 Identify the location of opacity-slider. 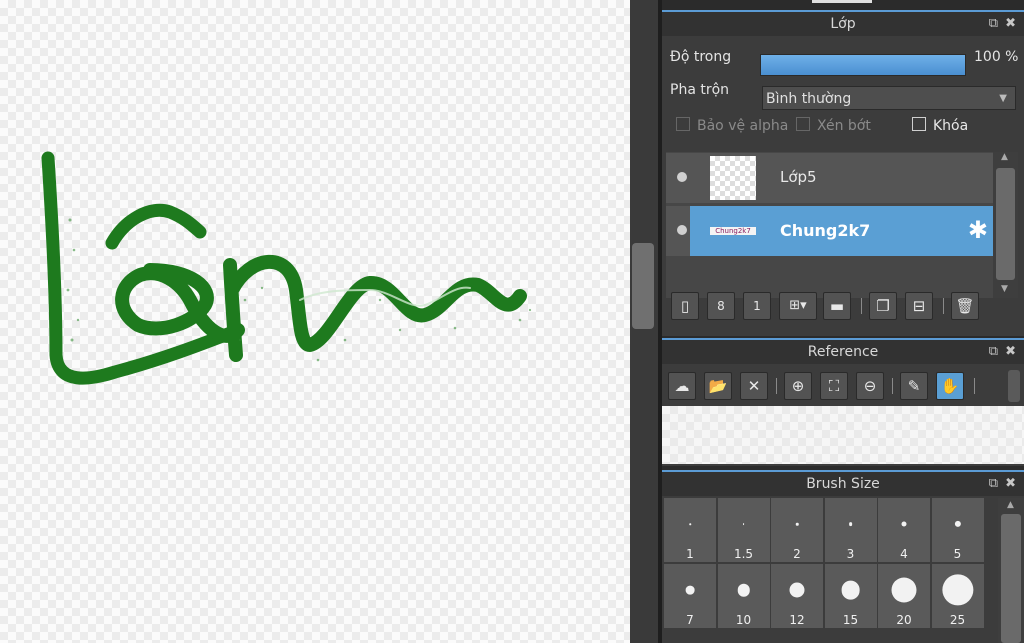
(863, 65).